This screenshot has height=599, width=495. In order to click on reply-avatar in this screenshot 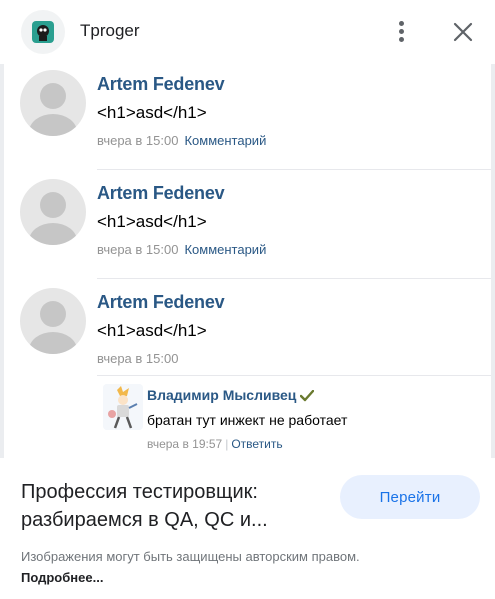, I will do `click(123, 407)`.